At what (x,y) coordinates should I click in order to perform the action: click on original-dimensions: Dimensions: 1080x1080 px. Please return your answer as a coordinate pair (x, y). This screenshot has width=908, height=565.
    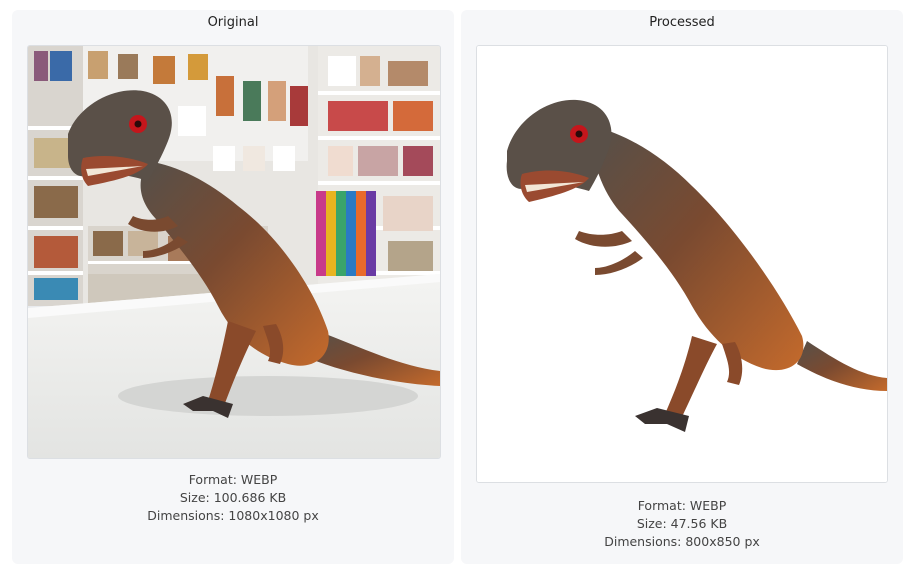
    Looking at the image, I should click on (233, 515).